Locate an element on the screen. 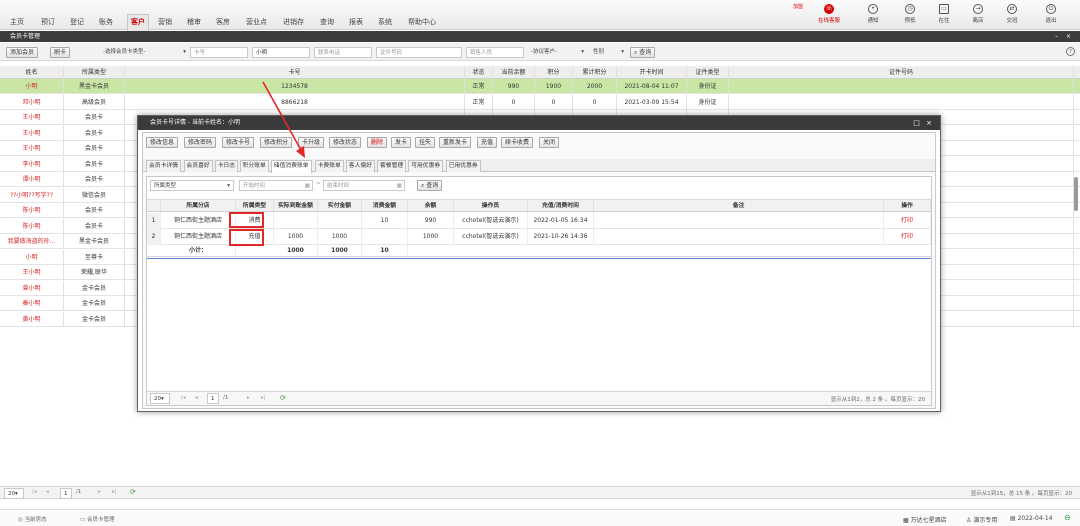 The image size is (1080, 526). tool-logout: ⏻ 退出 is located at coordinates (1051, 14).